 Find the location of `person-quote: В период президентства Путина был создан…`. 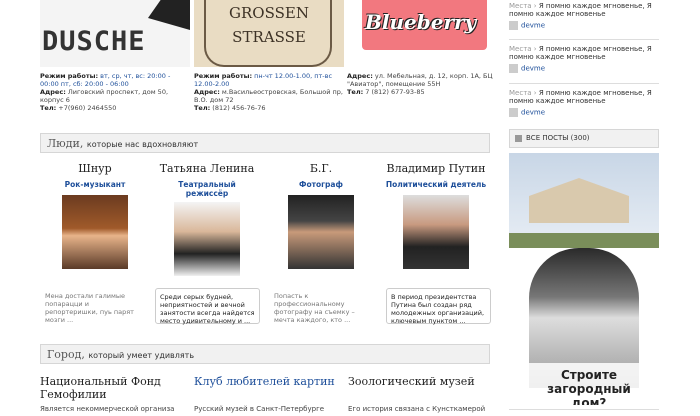

person-quote: В период президентства Путина был создан… is located at coordinates (438, 306).